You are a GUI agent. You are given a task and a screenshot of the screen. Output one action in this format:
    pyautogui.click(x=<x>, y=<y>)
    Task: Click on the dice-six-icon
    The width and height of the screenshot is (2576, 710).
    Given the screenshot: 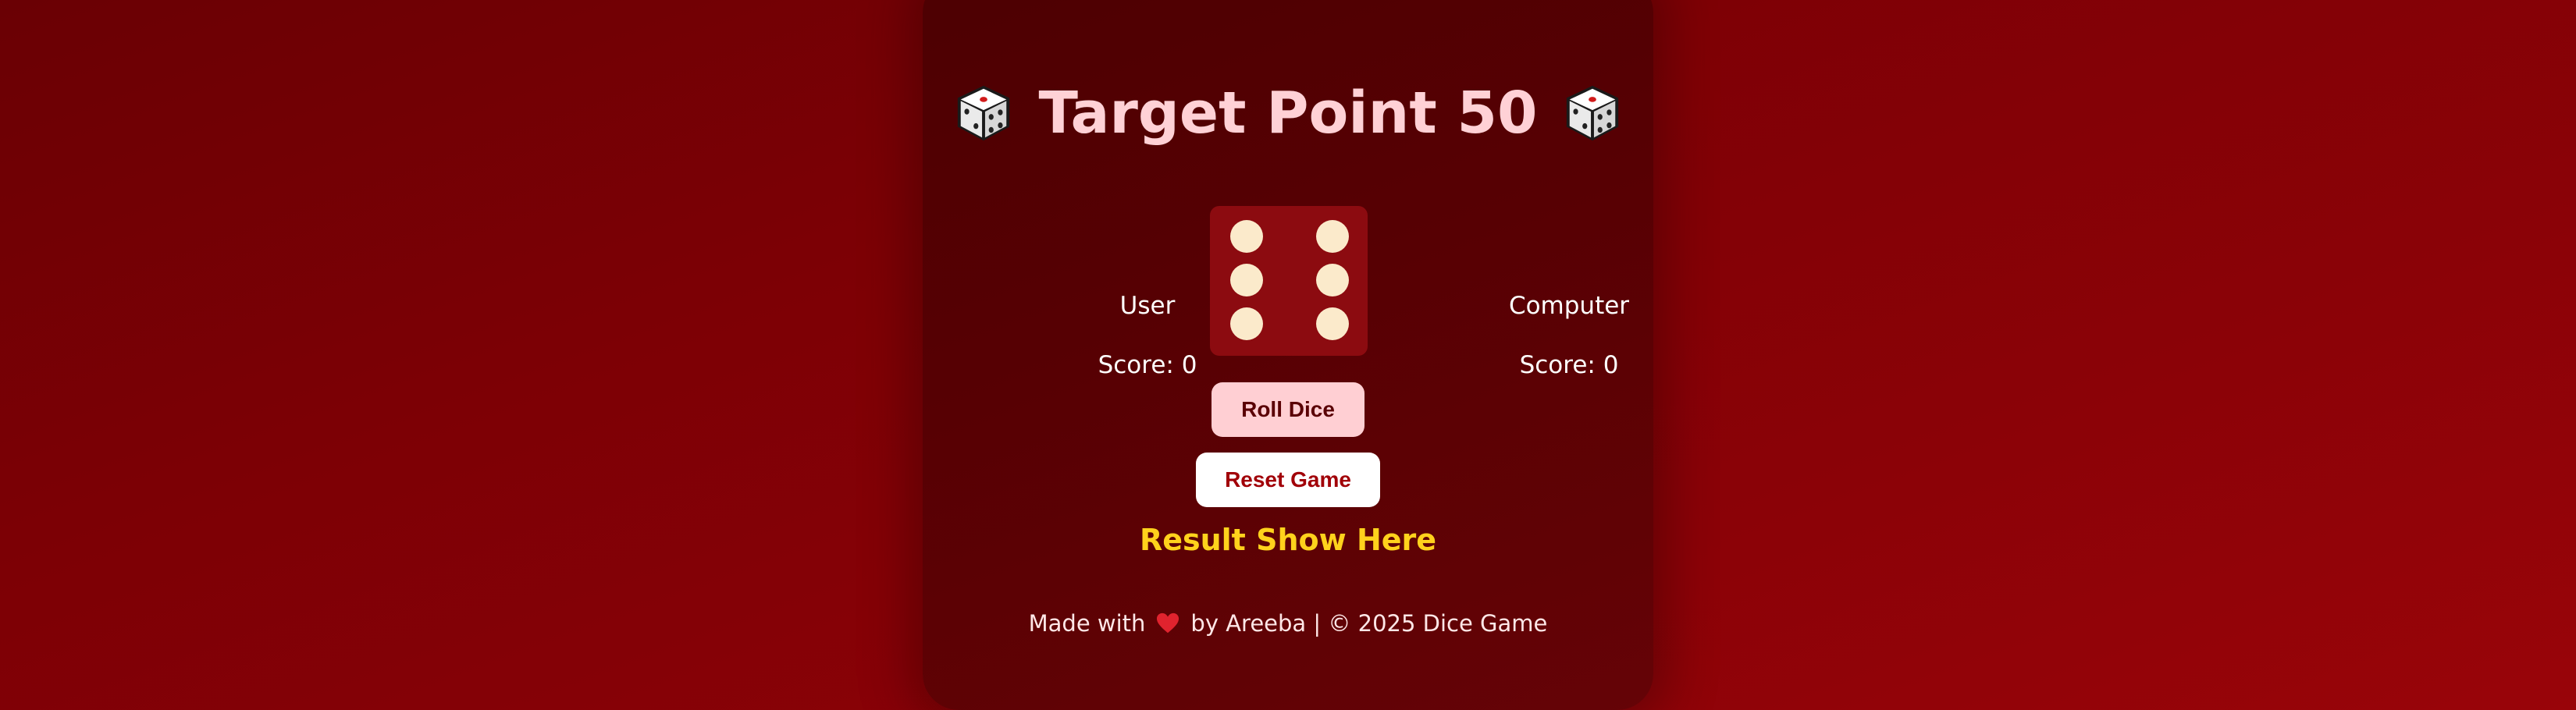 What is the action you would take?
    pyautogui.click(x=1289, y=281)
    